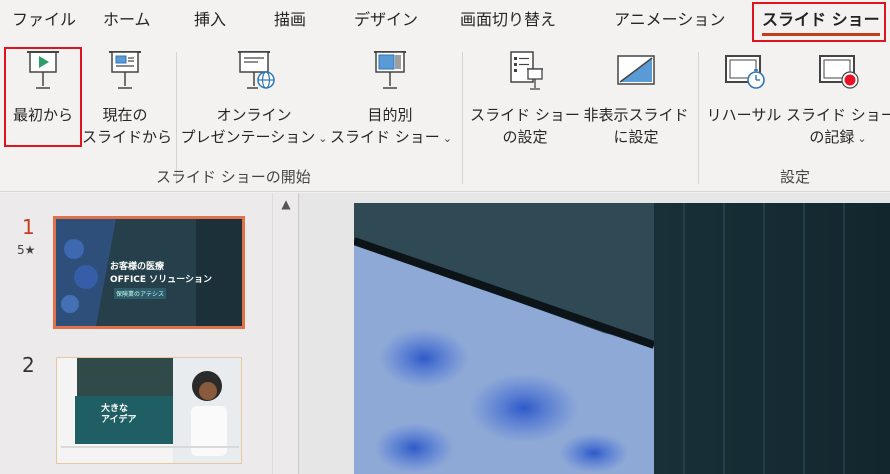  Describe the element at coordinates (254, 96) in the screenshot. I see `online-presentation-button: オンライン プレゼンテーション ⌄` at that location.